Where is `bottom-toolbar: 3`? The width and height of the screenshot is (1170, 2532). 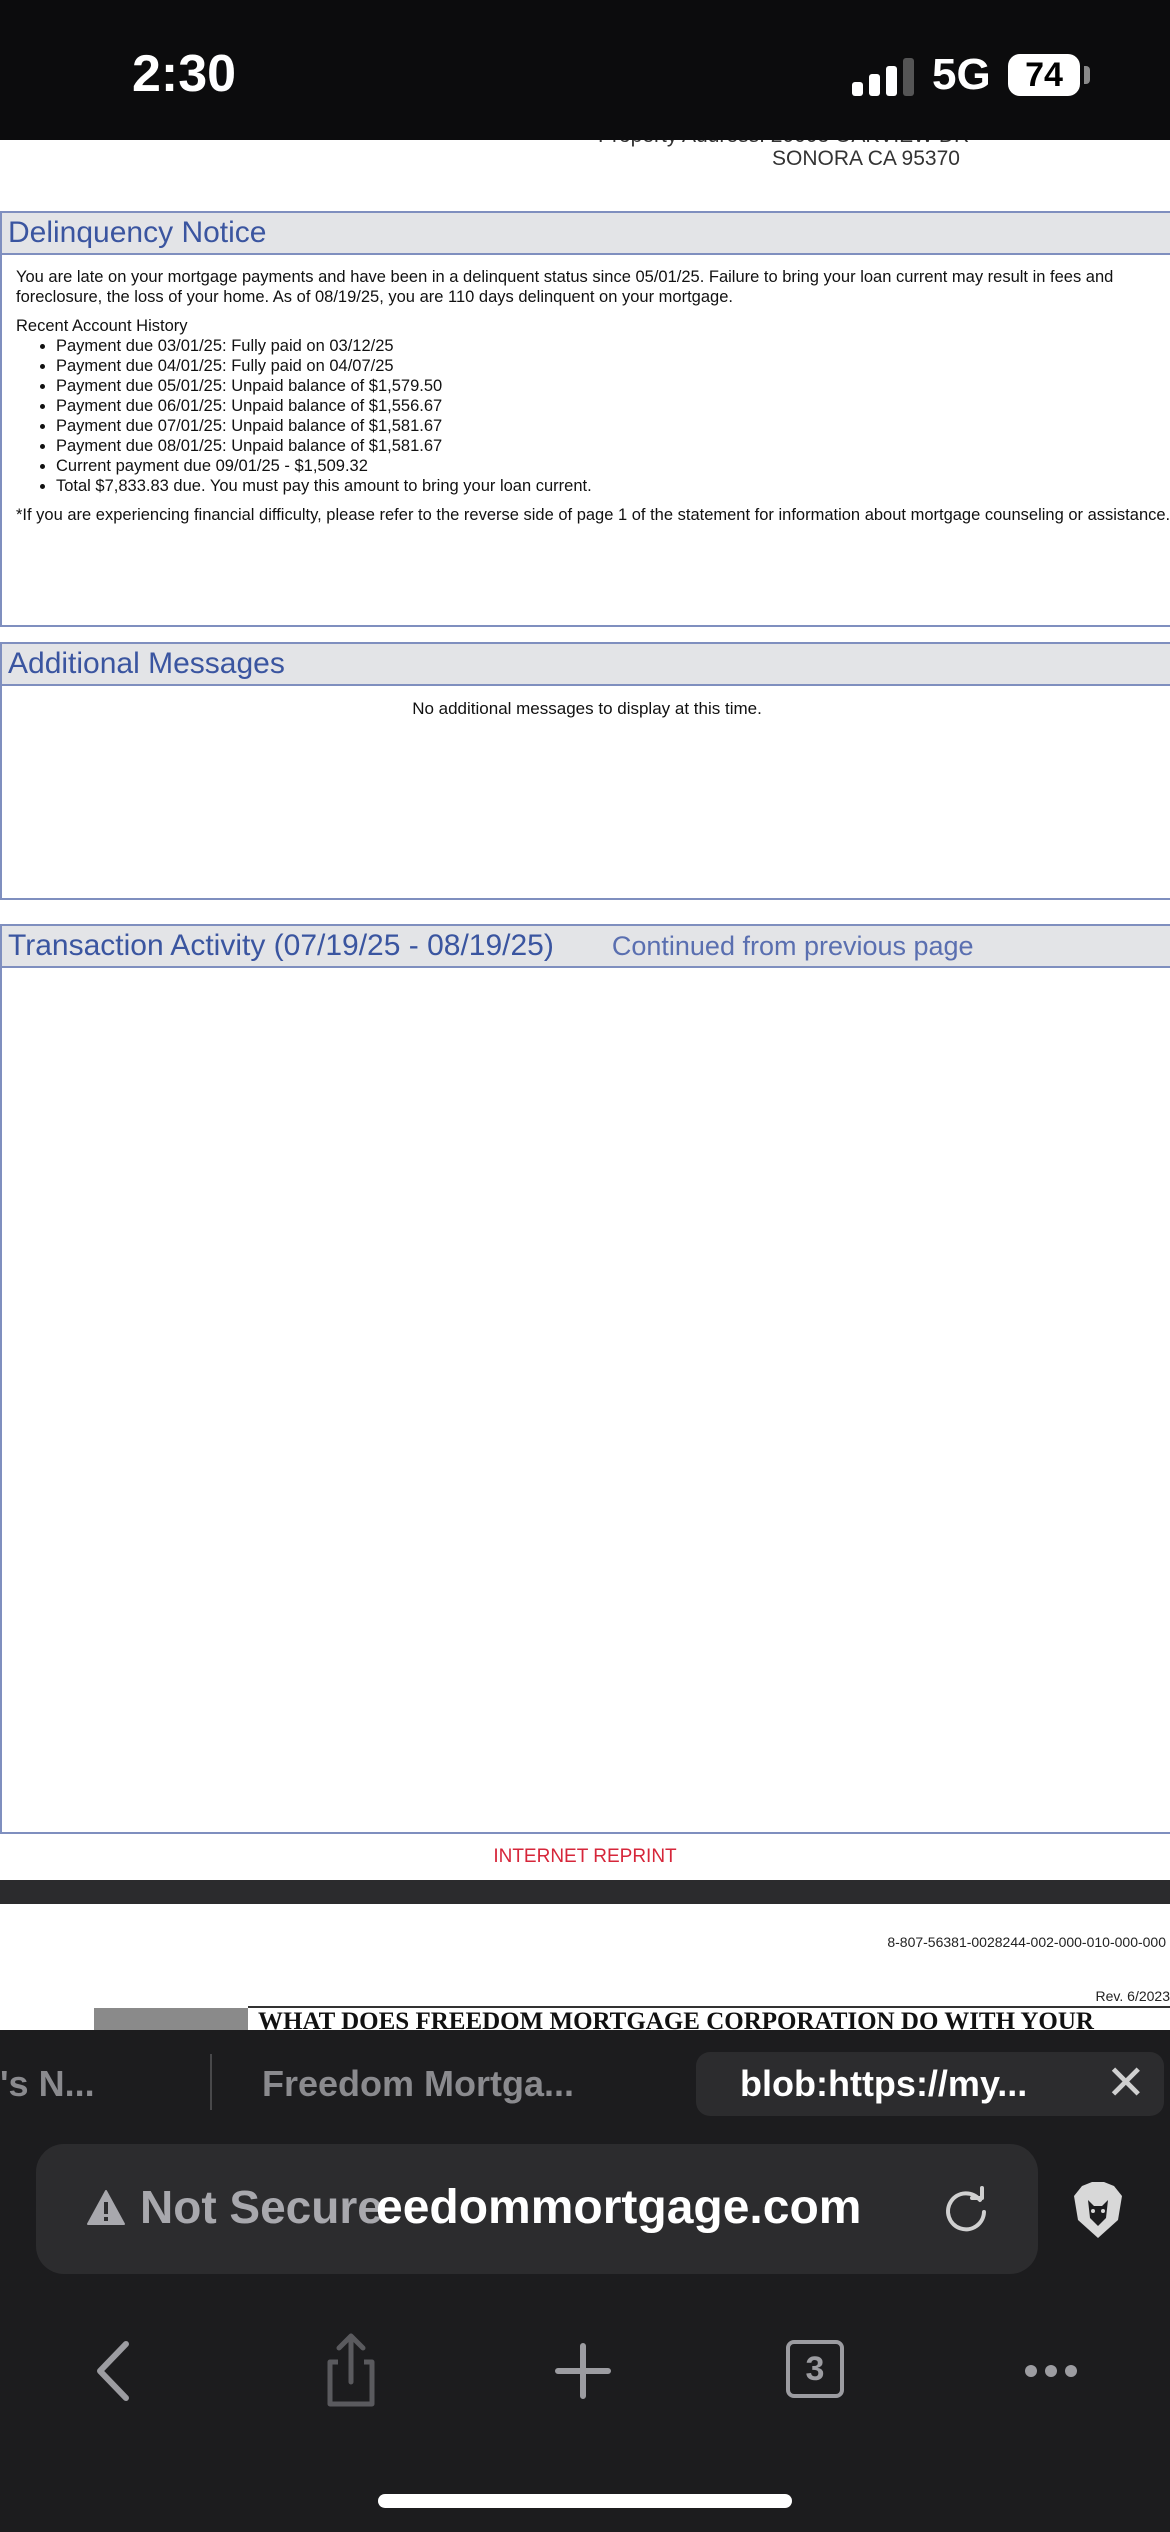
bottom-toolbar: 3 is located at coordinates (585, 2411).